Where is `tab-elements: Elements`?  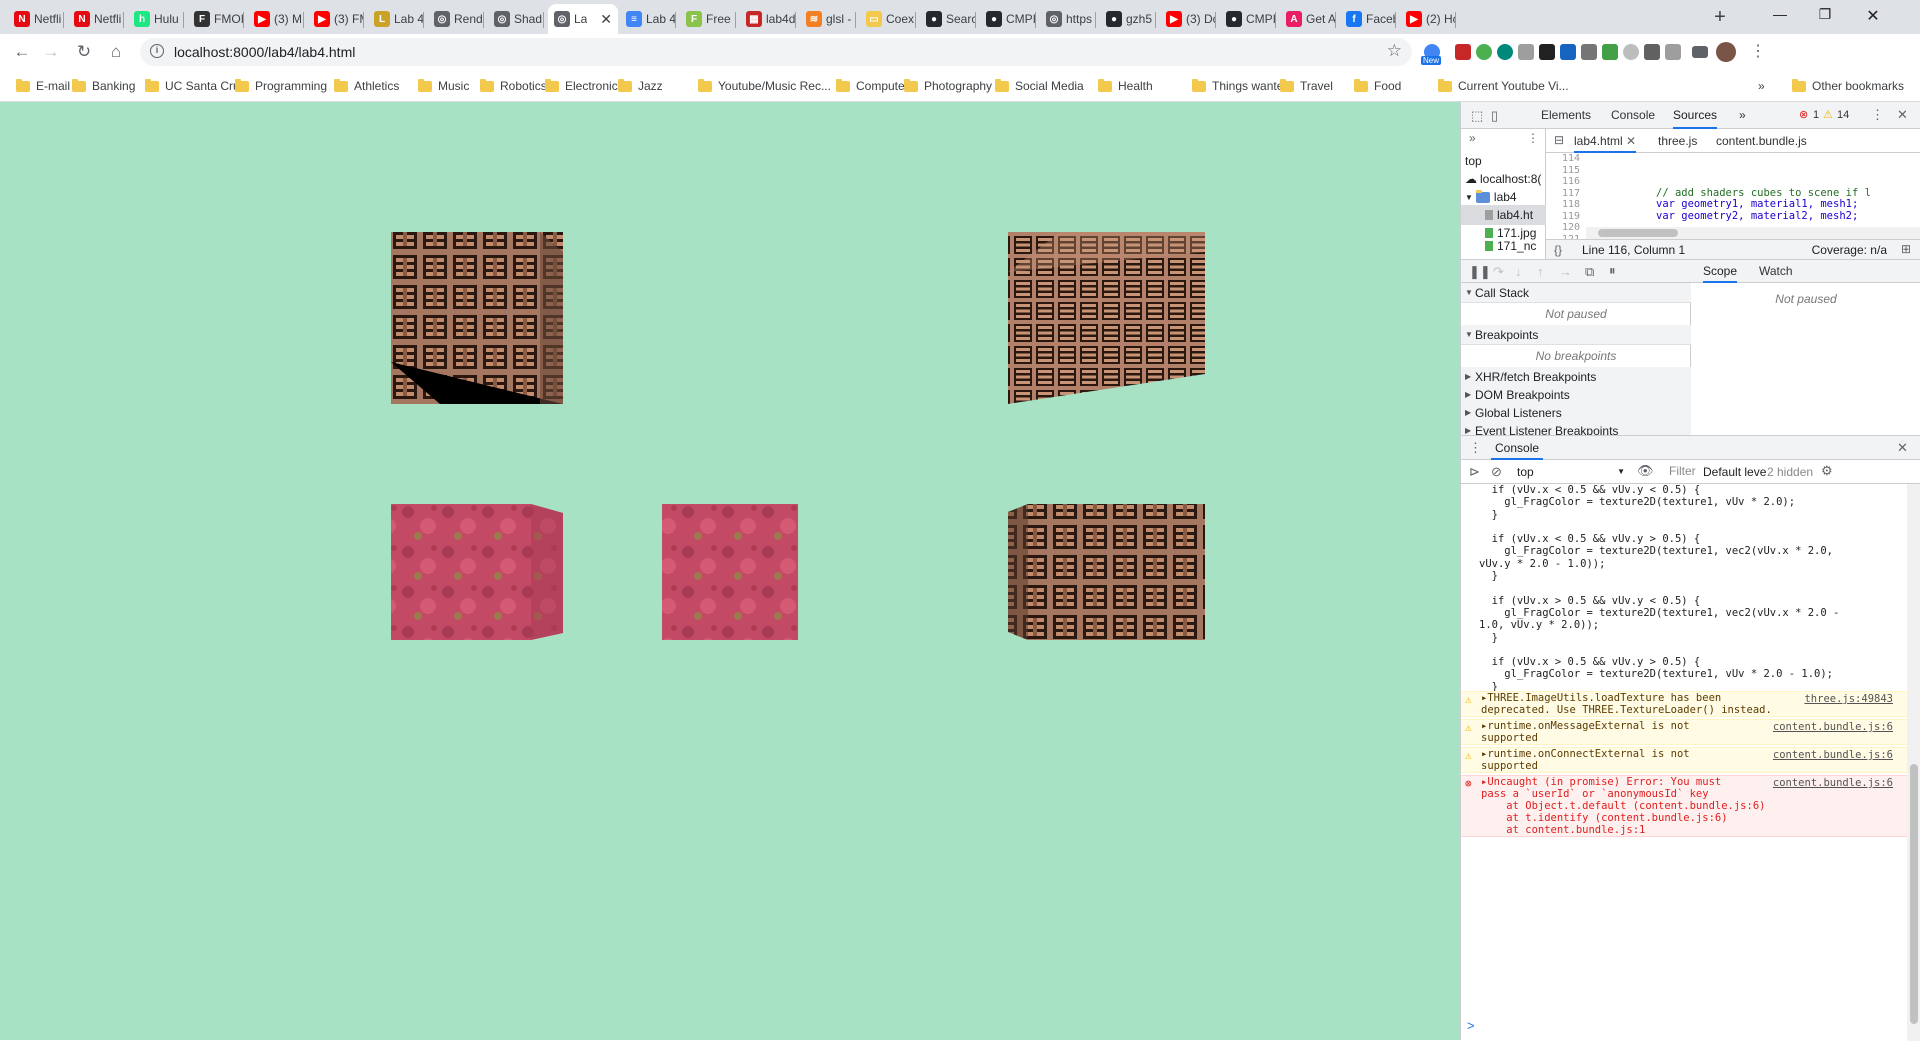
tab-elements: Elements is located at coordinates (1566, 115).